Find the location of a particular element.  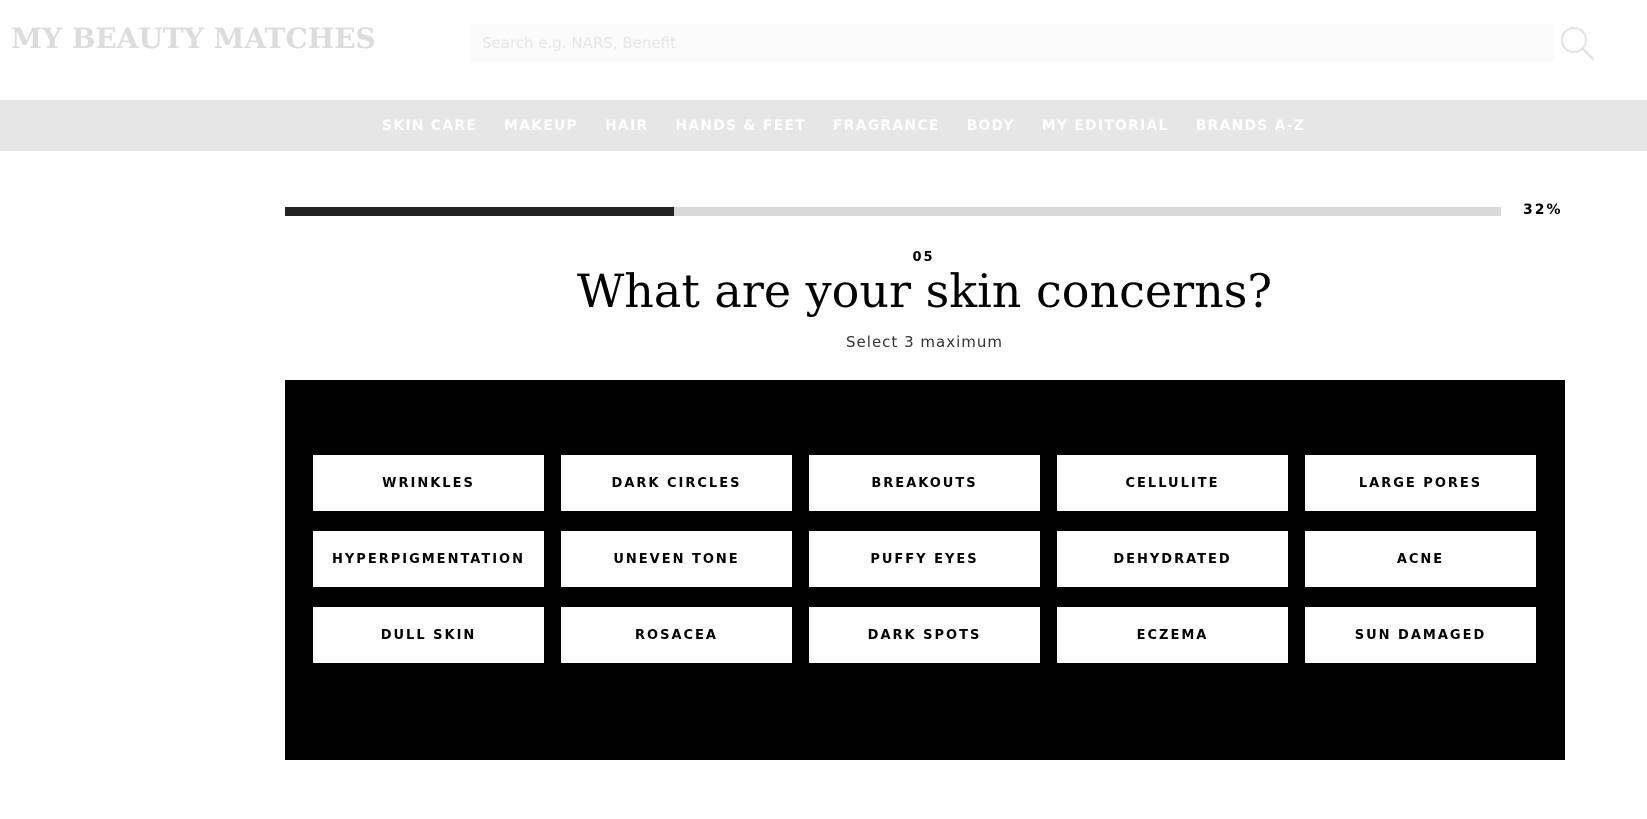

nav-item-fragrance: FRAGRANCE is located at coordinates (886, 126).